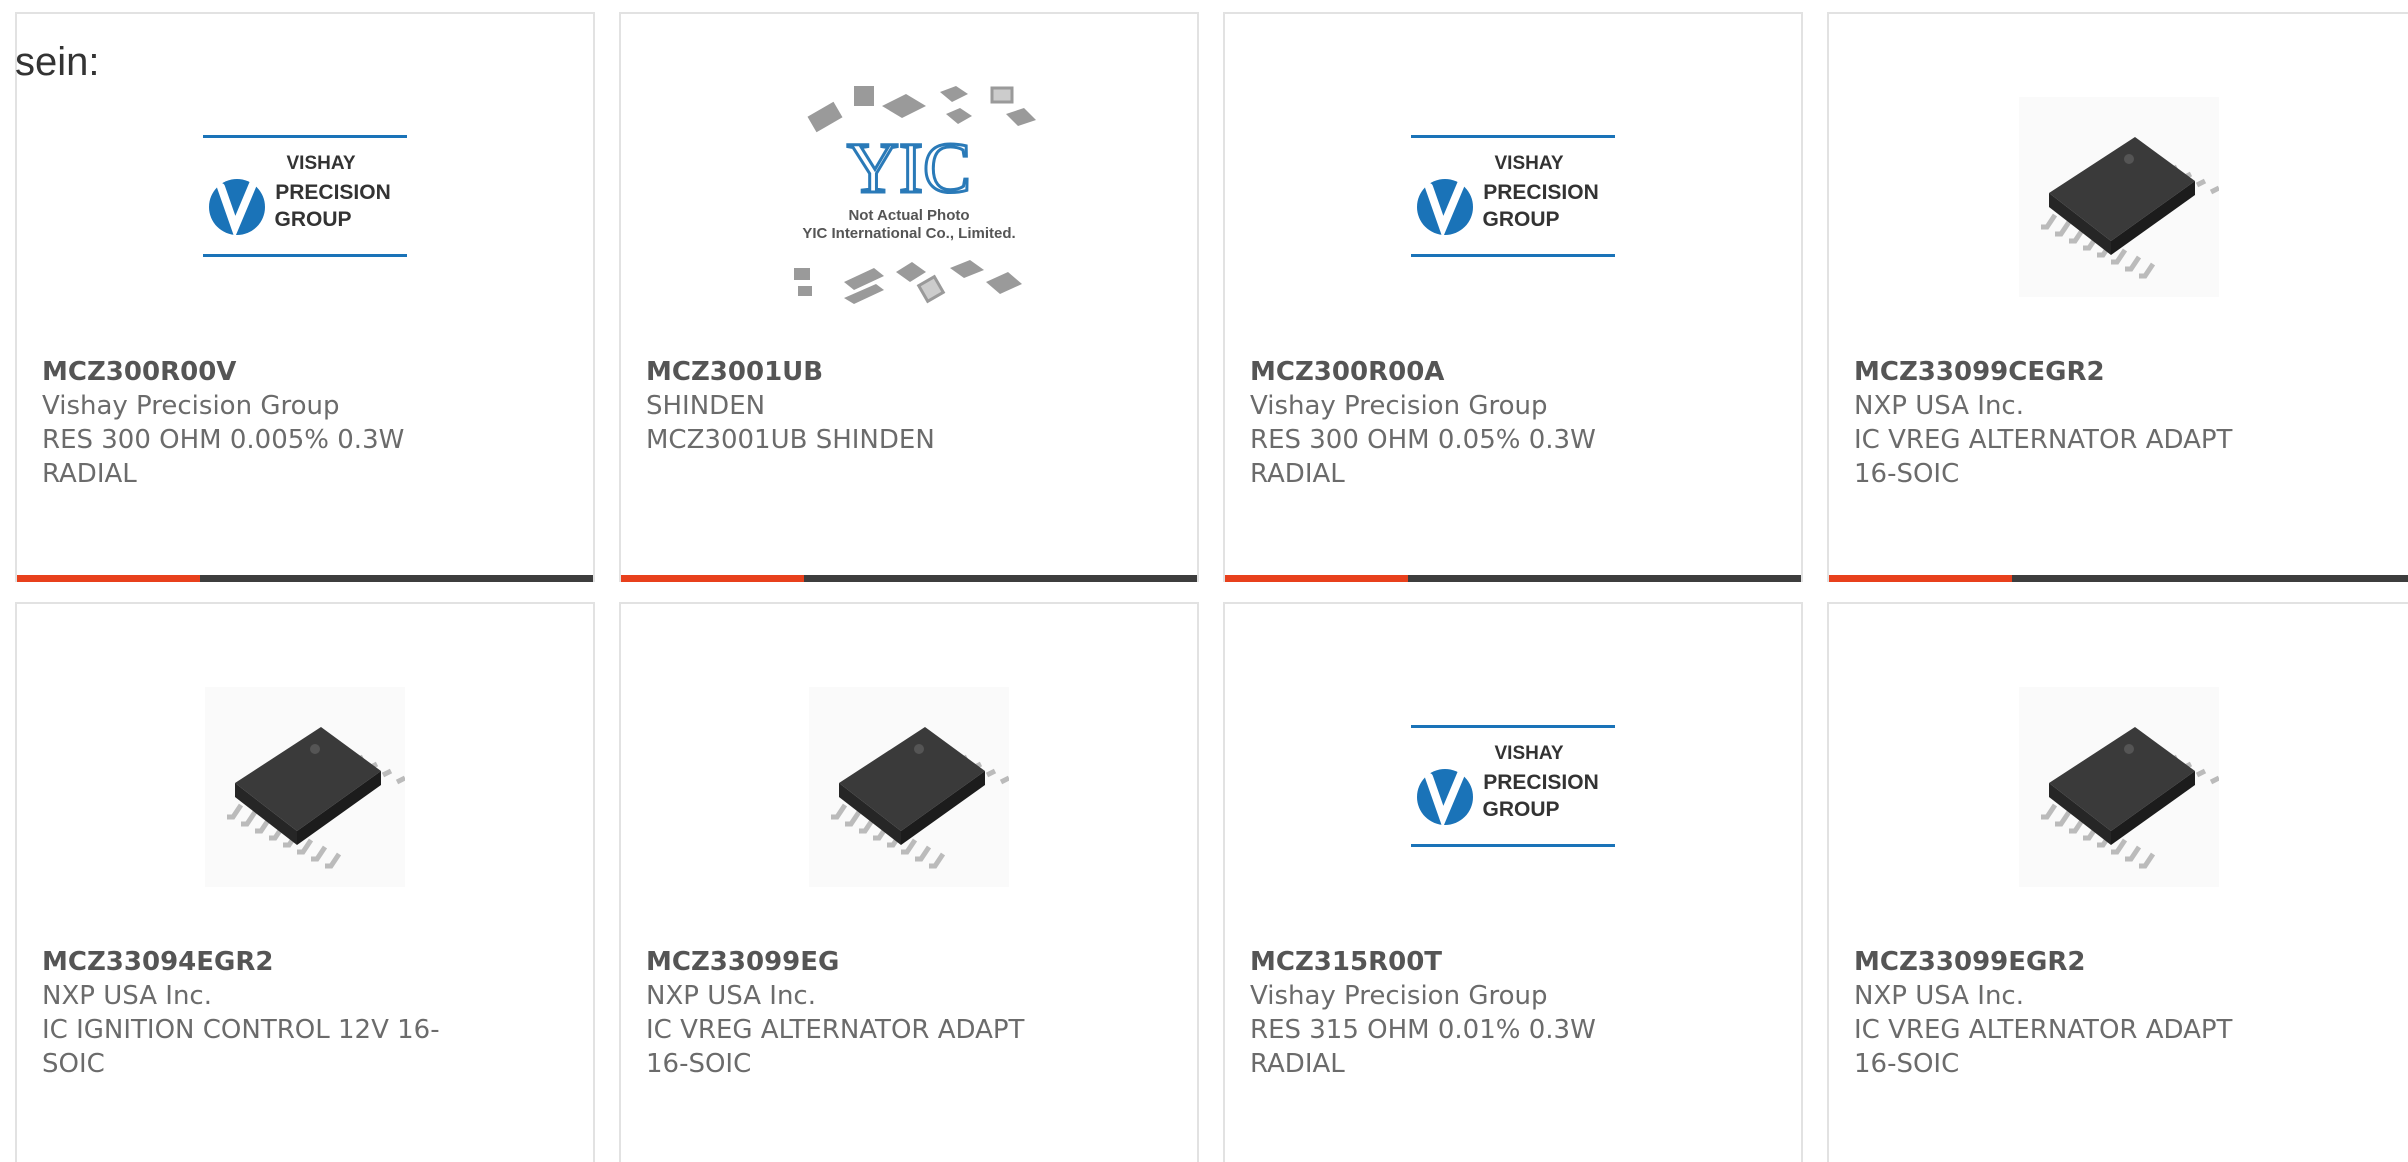  Describe the element at coordinates (908, 233) in the screenshot. I see `svg-text:YIC International Co., Limited: YIC International Co., Limited.` at that location.